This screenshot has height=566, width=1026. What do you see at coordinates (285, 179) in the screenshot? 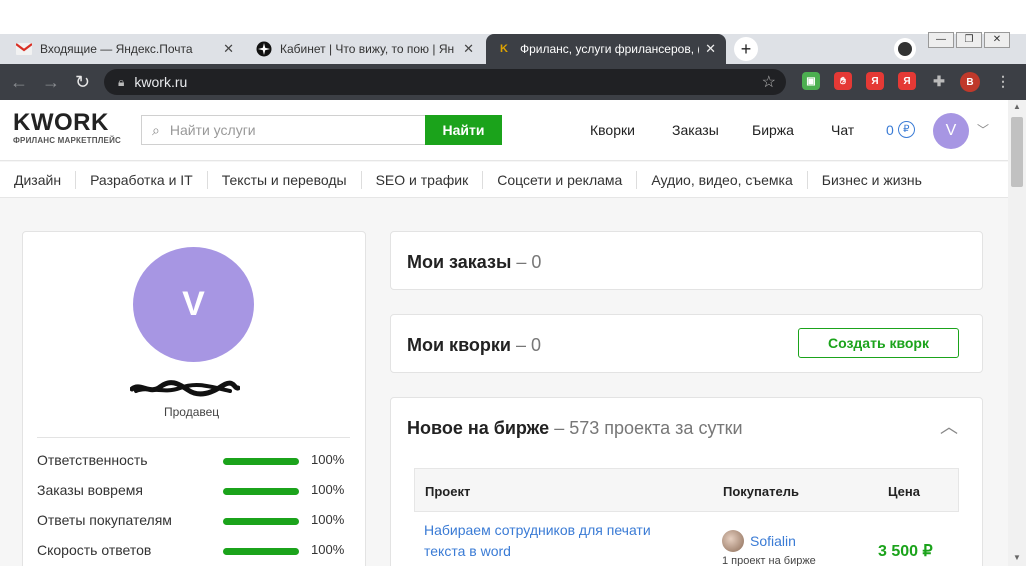
I see `category-texts: Тексты и переводы` at bounding box center [285, 179].